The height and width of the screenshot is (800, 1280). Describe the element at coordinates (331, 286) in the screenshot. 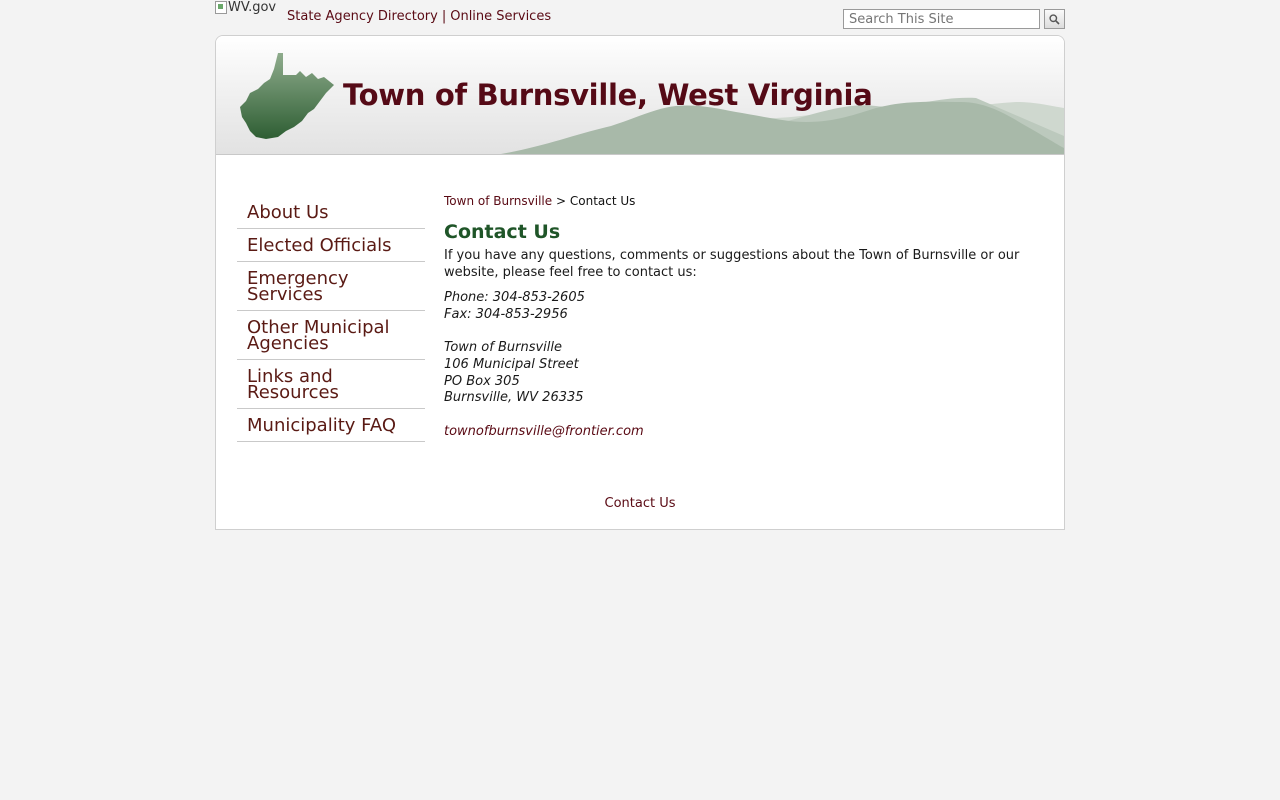

I see `sidebar-item-emergency-services: Emergency Services` at that location.